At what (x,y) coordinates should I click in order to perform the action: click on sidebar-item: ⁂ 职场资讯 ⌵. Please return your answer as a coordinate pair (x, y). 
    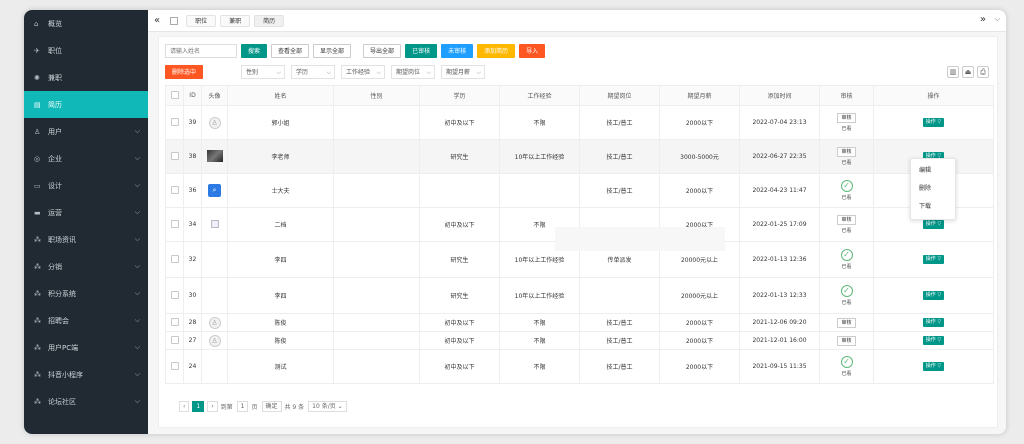
    Looking at the image, I should click on (86, 239).